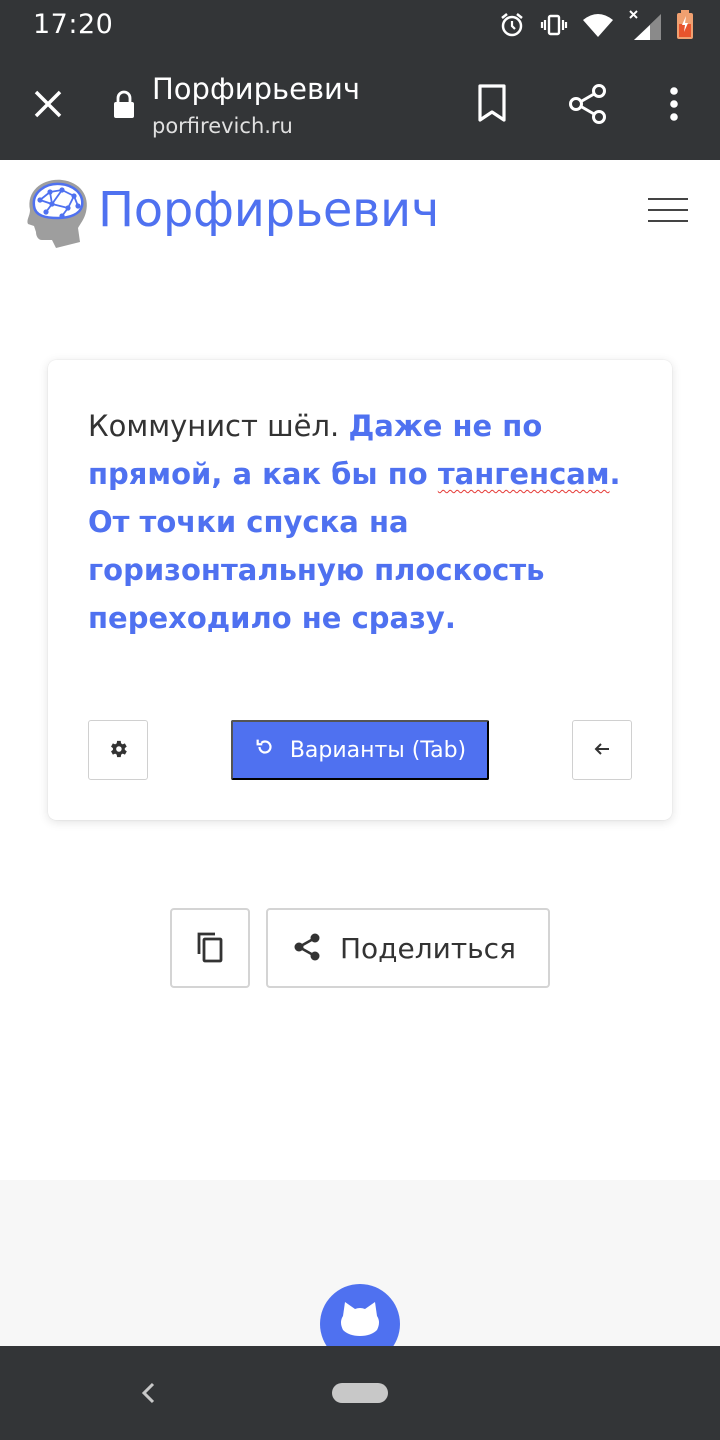 The image size is (720, 1440). I want to click on copy-button, so click(210, 948).